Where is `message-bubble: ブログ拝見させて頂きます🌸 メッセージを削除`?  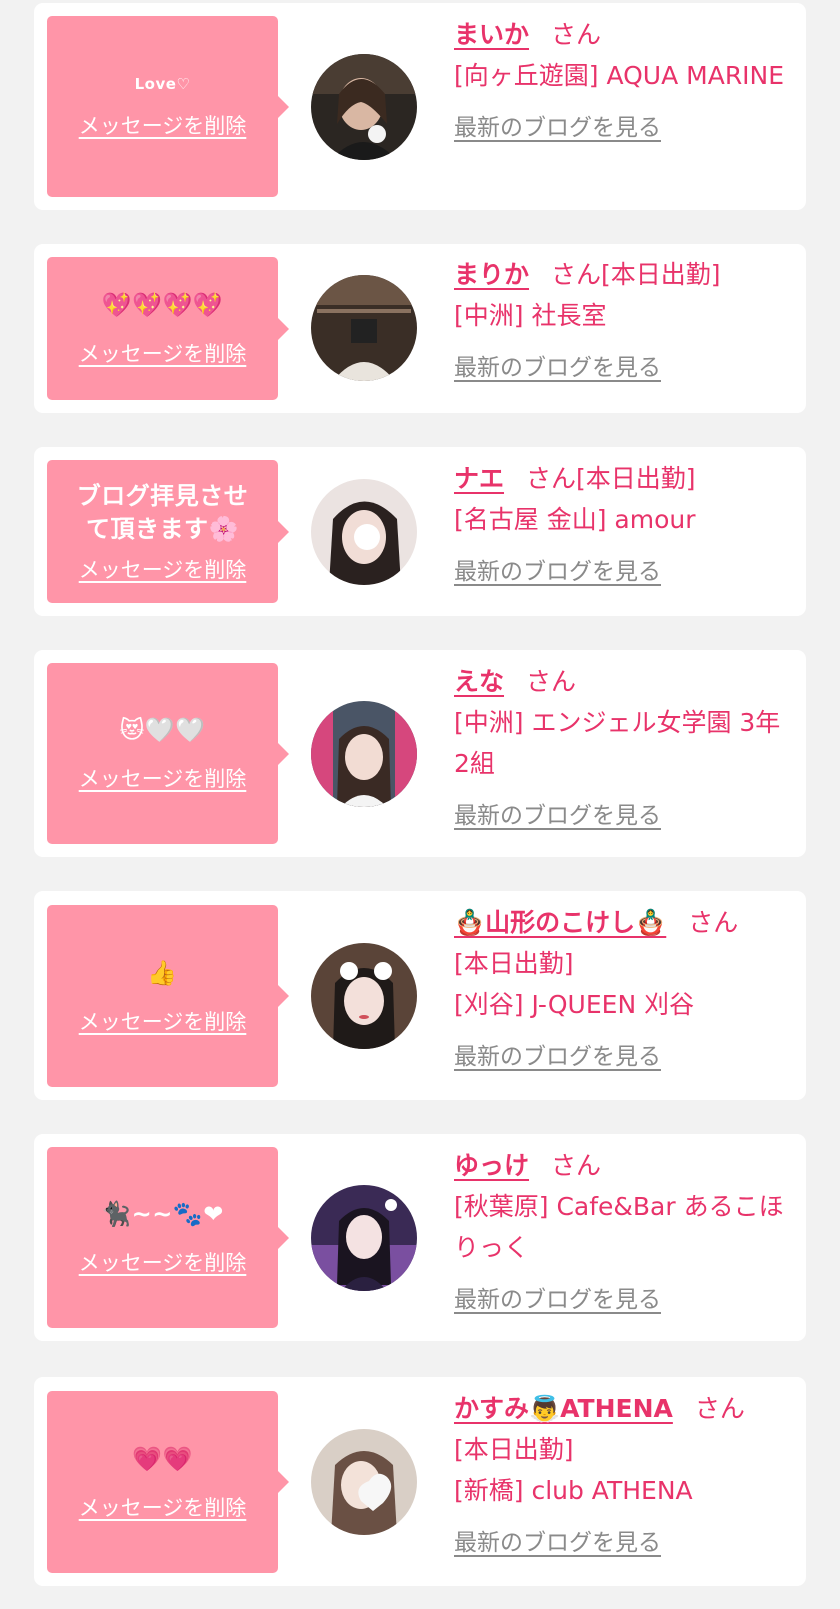 message-bubble: ブログ拝見させて頂きます🌸 メッセージを削除 is located at coordinates (168, 531).